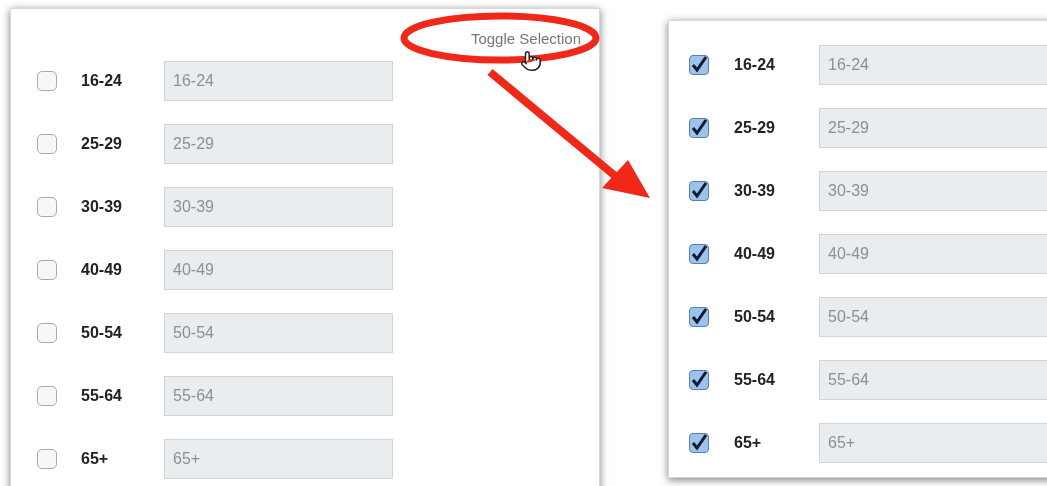 This screenshot has height=486, width=1047. I want to click on toggle-selection-link: Toggle Selection, so click(525, 39).